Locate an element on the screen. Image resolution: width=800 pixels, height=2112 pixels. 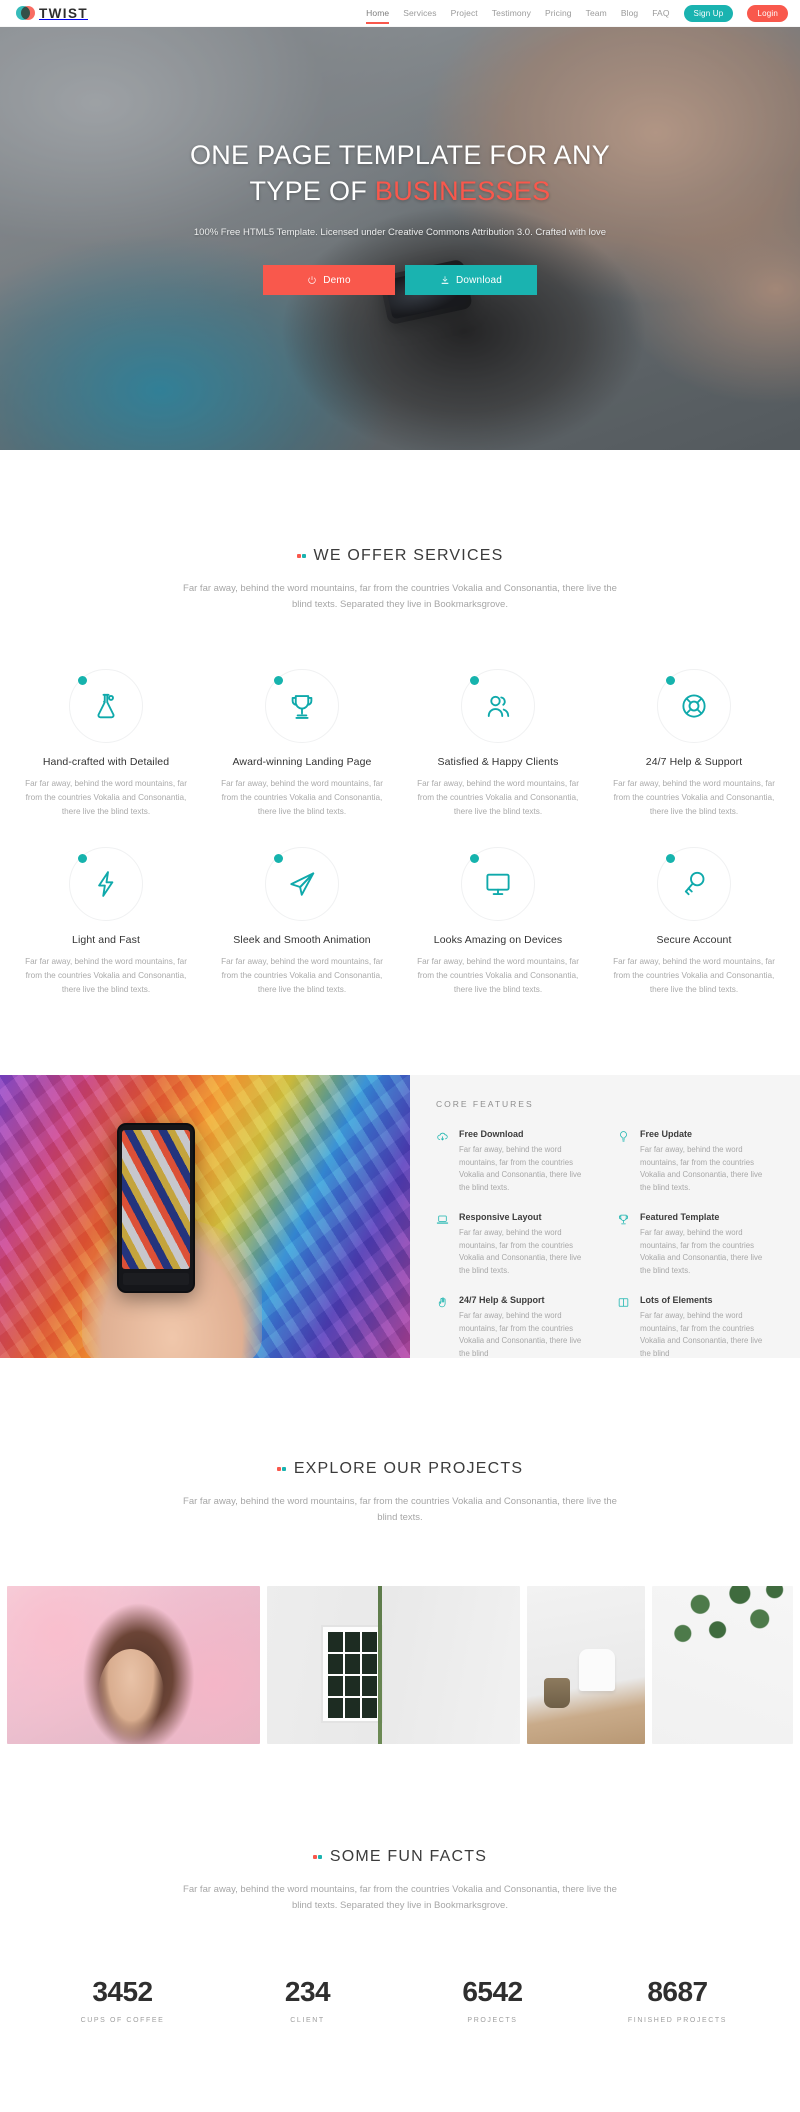
nav-item-faq: FAQ is located at coordinates (660, 13).